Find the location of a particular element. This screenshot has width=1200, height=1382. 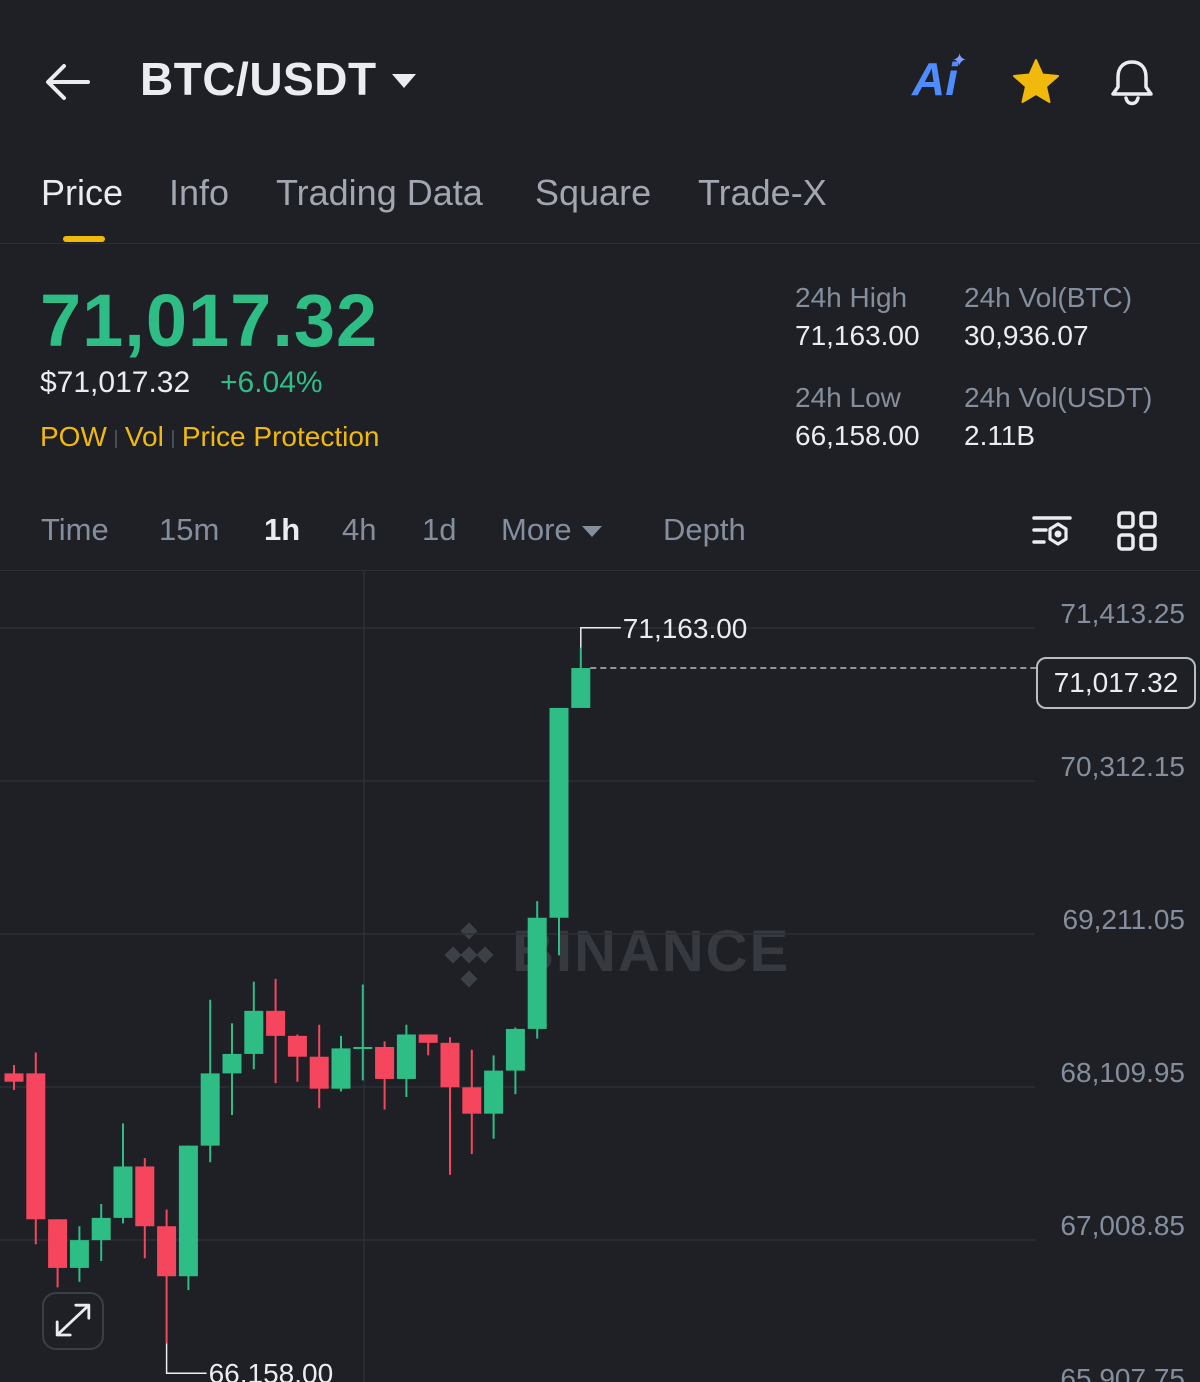

interval-more-dropdown: More is located at coordinates (551, 530).